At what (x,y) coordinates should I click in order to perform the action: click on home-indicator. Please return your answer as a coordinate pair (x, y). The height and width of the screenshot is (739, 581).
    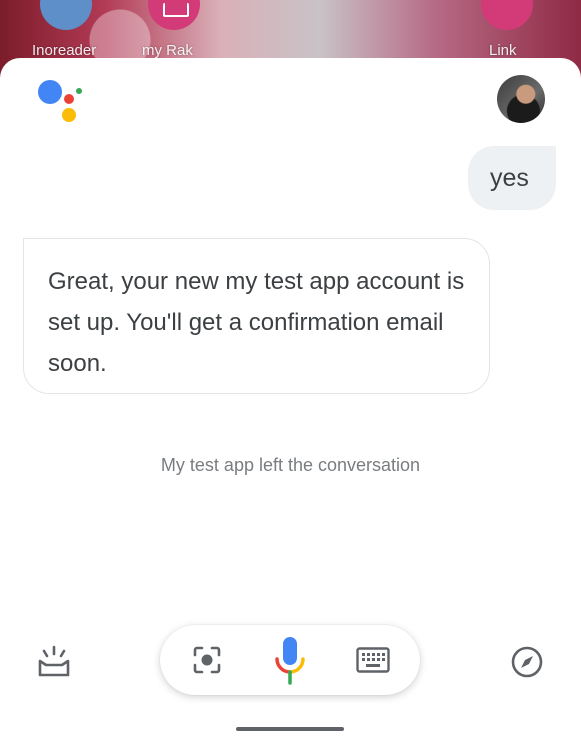
    Looking at the image, I should click on (290, 729).